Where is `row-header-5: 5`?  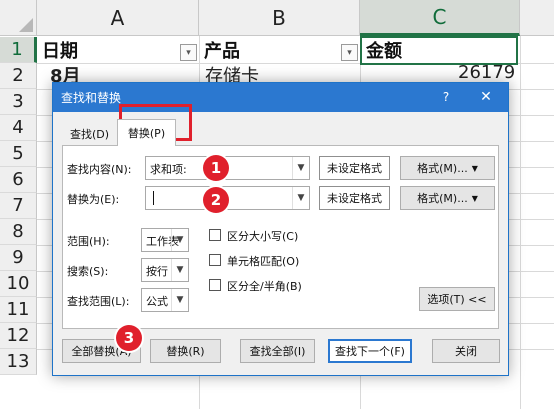
row-header-5: 5 is located at coordinates (18, 154).